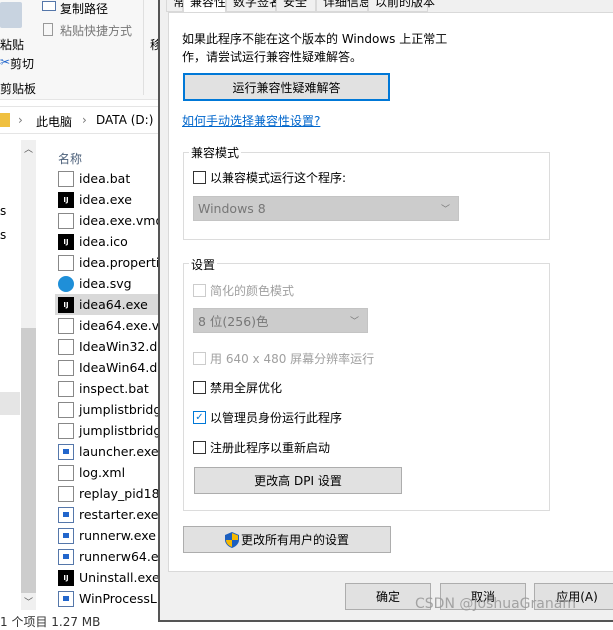  I want to click on manual-settings-link: 如何手动选择兼容性设置?, so click(251, 120).